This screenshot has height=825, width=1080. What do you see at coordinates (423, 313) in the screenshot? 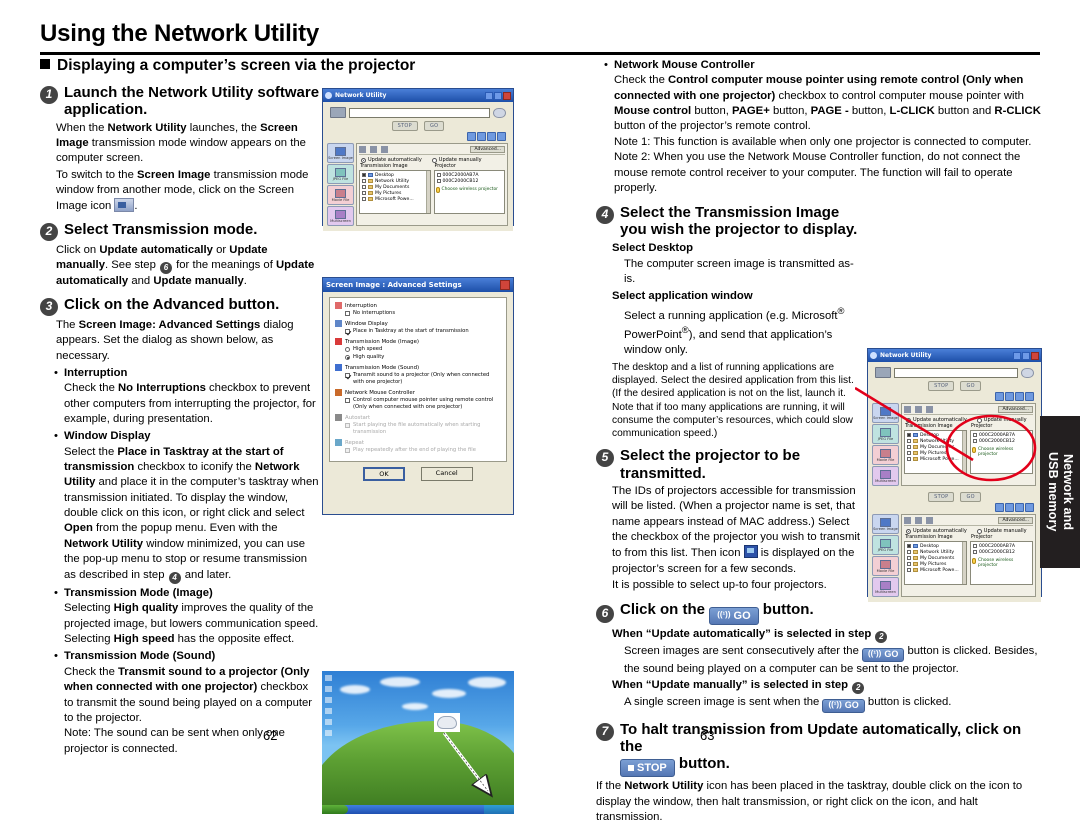
I see `checkbox-no-interruptions: No interruptions` at bounding box center [423, 313].